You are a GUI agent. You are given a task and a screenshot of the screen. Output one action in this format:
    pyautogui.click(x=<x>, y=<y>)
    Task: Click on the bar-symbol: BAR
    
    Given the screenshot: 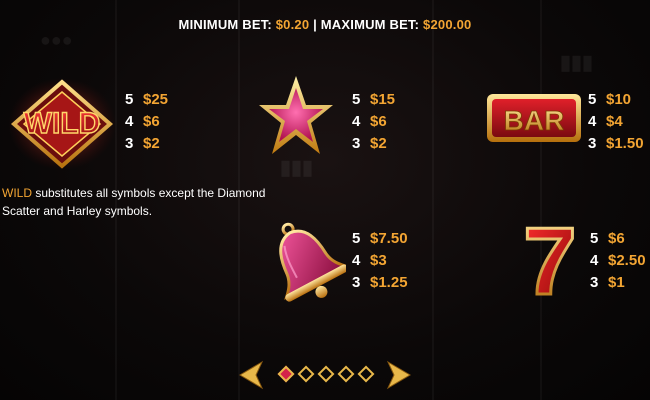 What is the action you would take?
    pyautogui.click(x=534, y=118)
    